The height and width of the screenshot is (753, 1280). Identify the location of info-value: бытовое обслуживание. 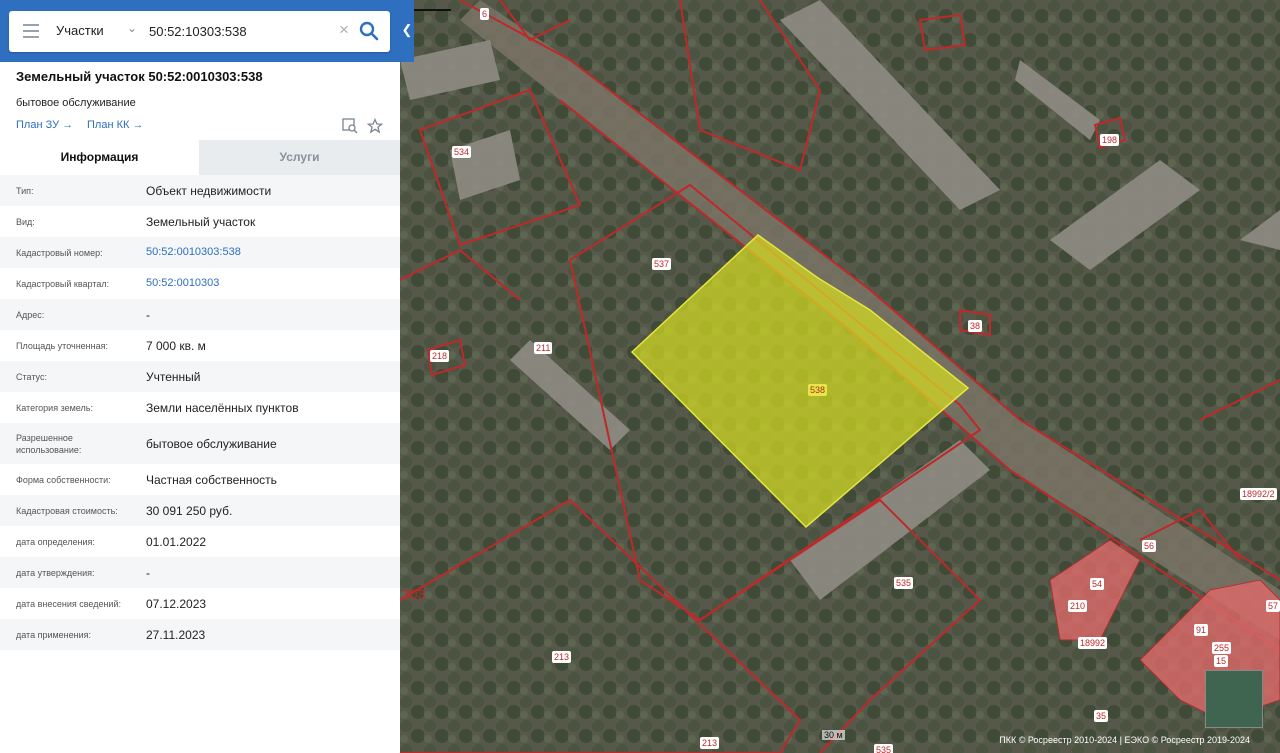
(211, 444).